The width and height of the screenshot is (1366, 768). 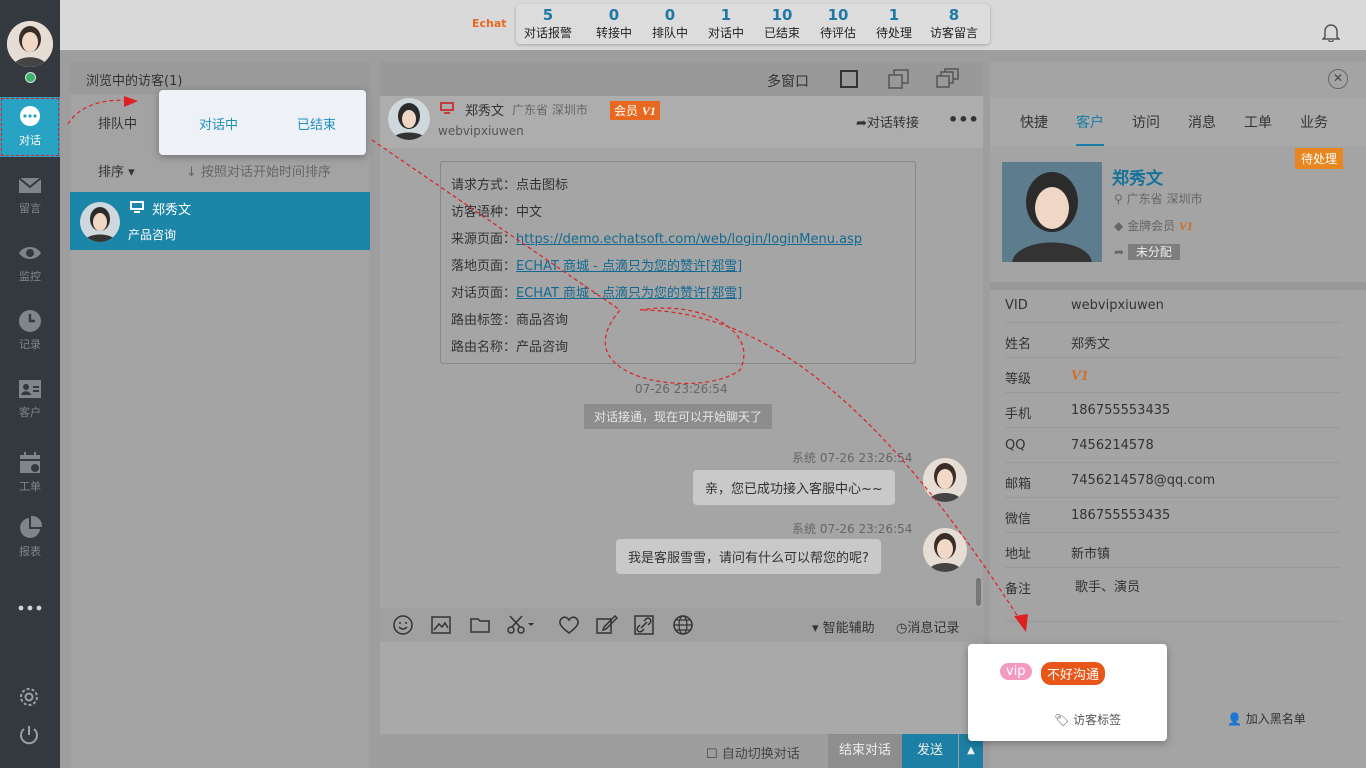 What do you see at coordinates (316, 123) in the screenshot?
I see `tab-ended: 已结束` at bounding box center [316, 123].